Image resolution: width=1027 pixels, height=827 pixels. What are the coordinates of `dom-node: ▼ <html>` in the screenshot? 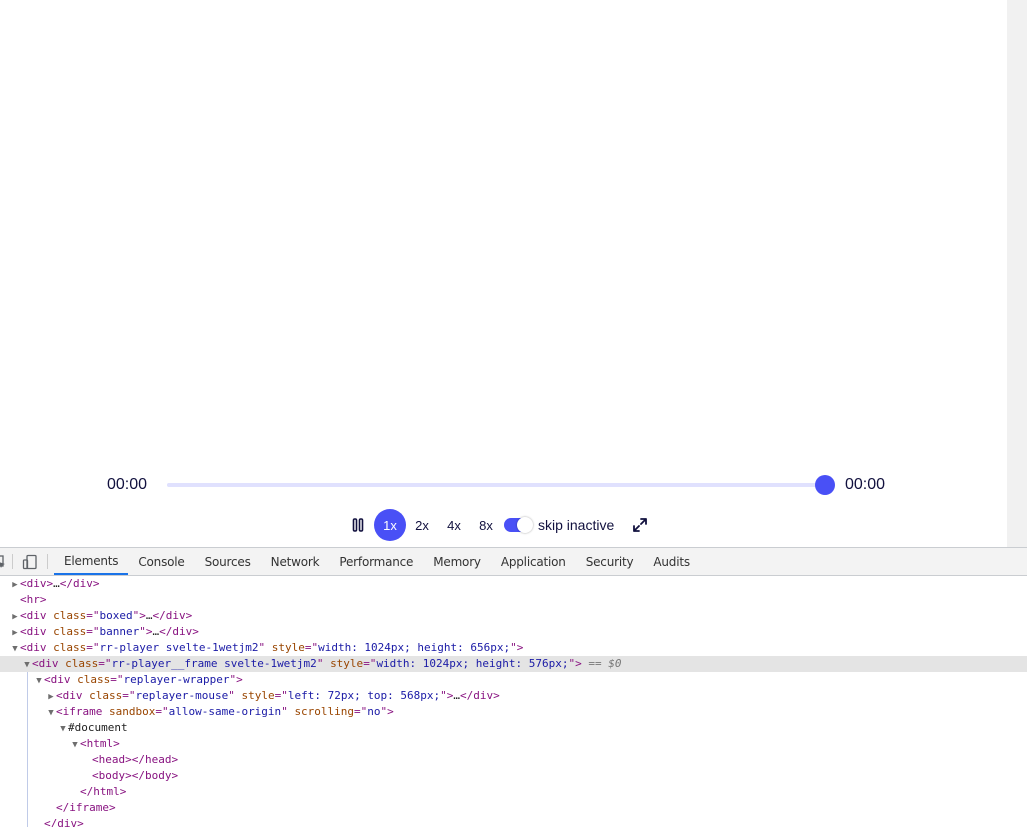 It's located at (513, 744).